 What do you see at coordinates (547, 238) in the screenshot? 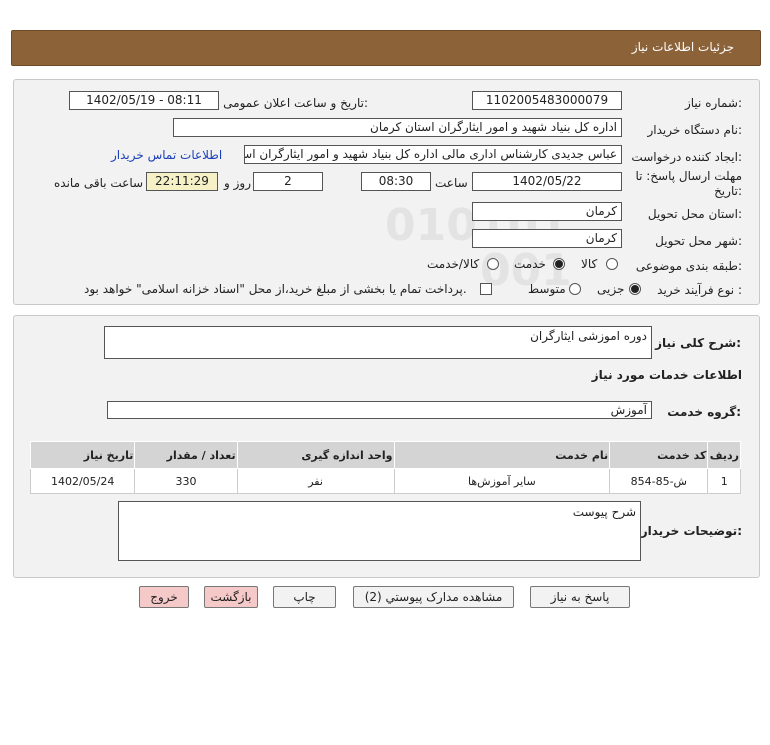
I see `city-field: کرمان` at bounding box center [547, 238].